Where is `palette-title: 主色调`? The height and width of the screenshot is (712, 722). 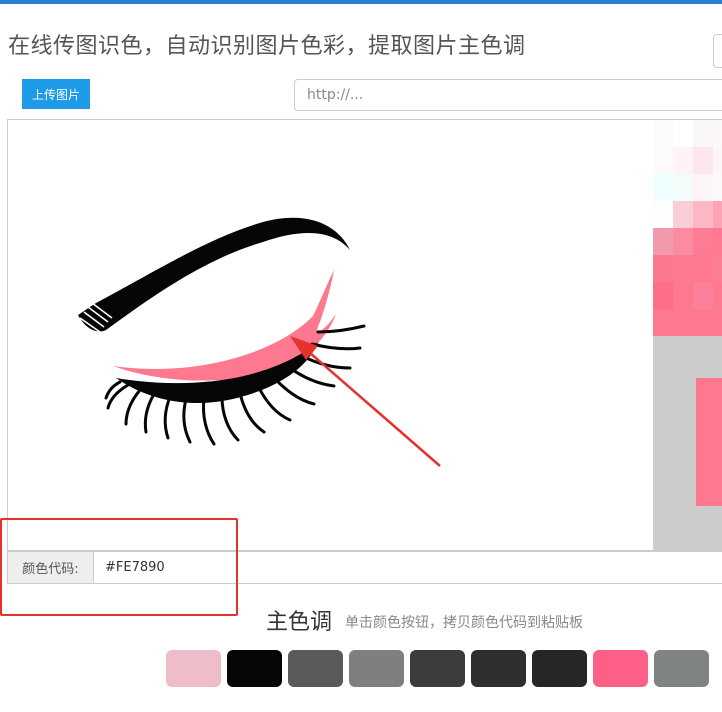 palette-title: 主色调 is located at coordinates (299, 622).